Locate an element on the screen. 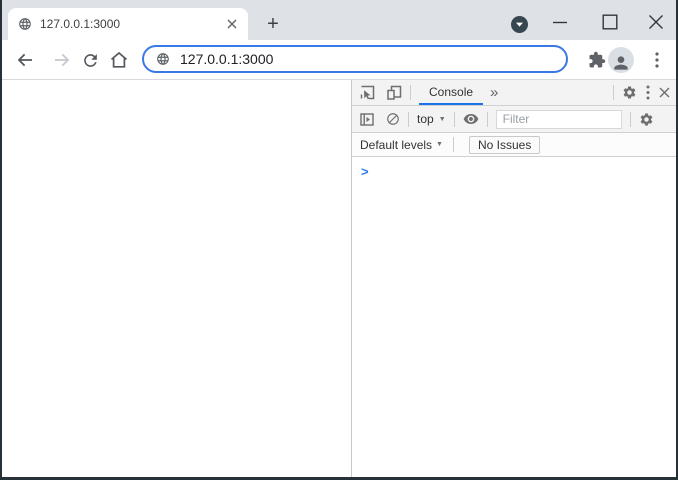  tab-strip: 127.0.0.1:3000 + is located at coordinates (339, 20).